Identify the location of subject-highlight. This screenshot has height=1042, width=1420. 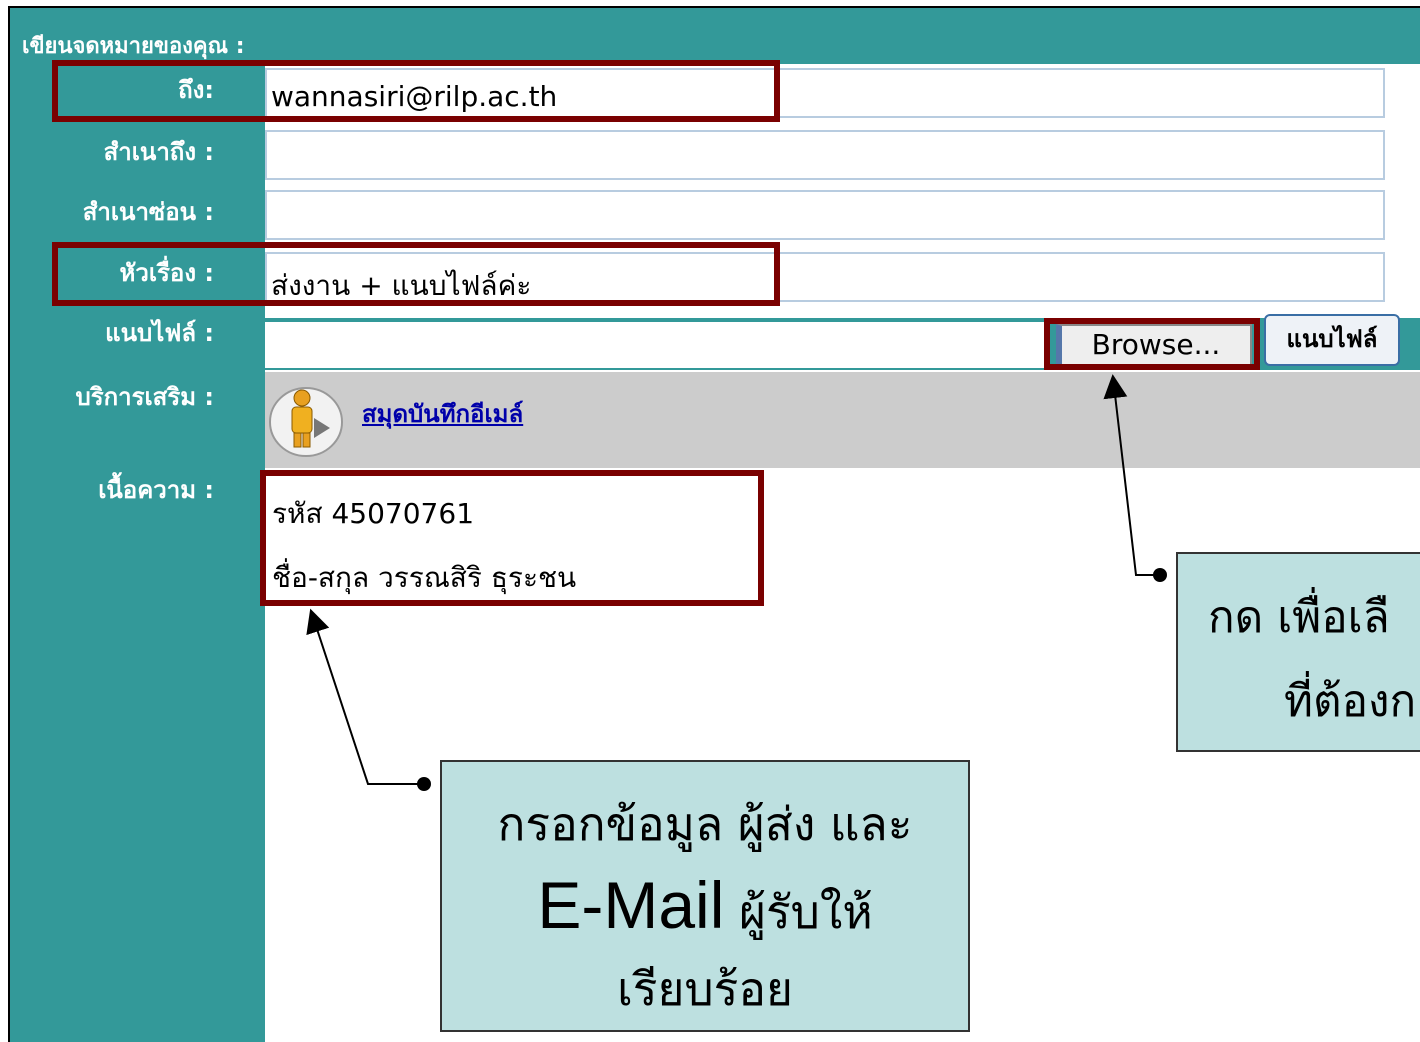
(416, 274).